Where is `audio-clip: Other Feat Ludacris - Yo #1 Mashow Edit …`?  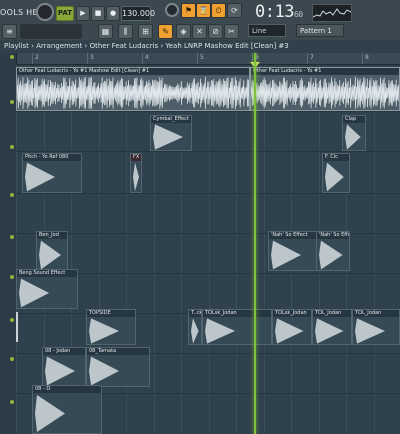 audio-clip: Other Feat Ludacris - Yo #1 Mashow Edit … is located at coordinates (133, 89).